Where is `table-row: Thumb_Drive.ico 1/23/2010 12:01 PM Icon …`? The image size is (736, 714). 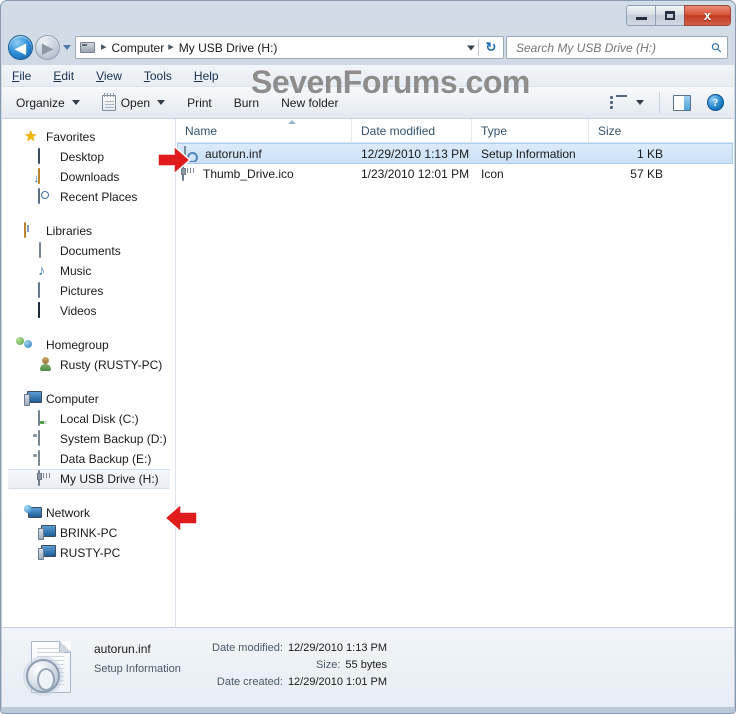
table-row: Thumb_Drive.ico 1/23/2010 12:01 PM Icon … is located at coordinates (455, 173).